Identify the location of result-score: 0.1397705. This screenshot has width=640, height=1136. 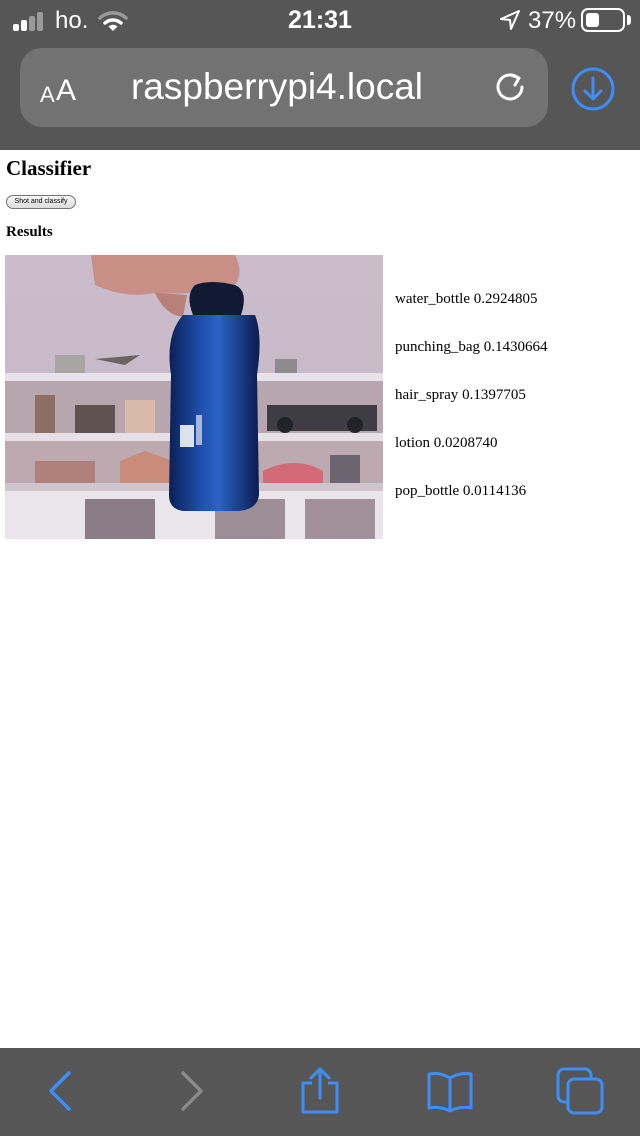
(494, 395).